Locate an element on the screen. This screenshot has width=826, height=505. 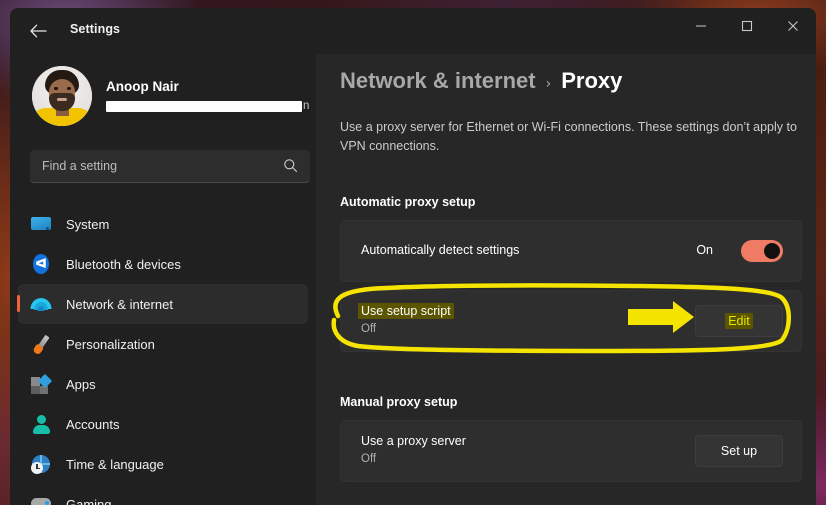
sidebar-item-label: Accounts is located at coordinates (93, 424).